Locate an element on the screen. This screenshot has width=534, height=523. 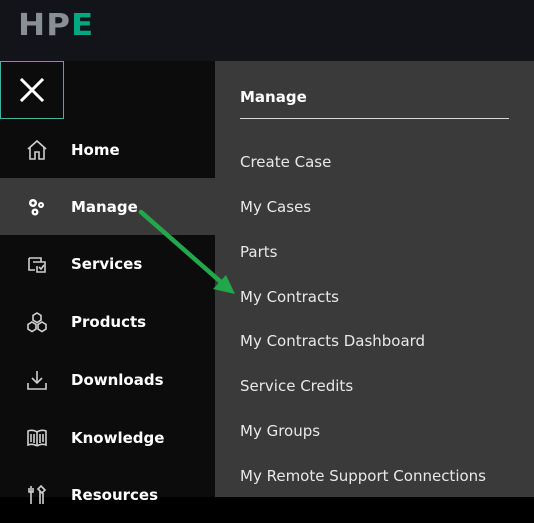
submenu-item-my-contracts: My Contracts is located at coordinates (289, 297).